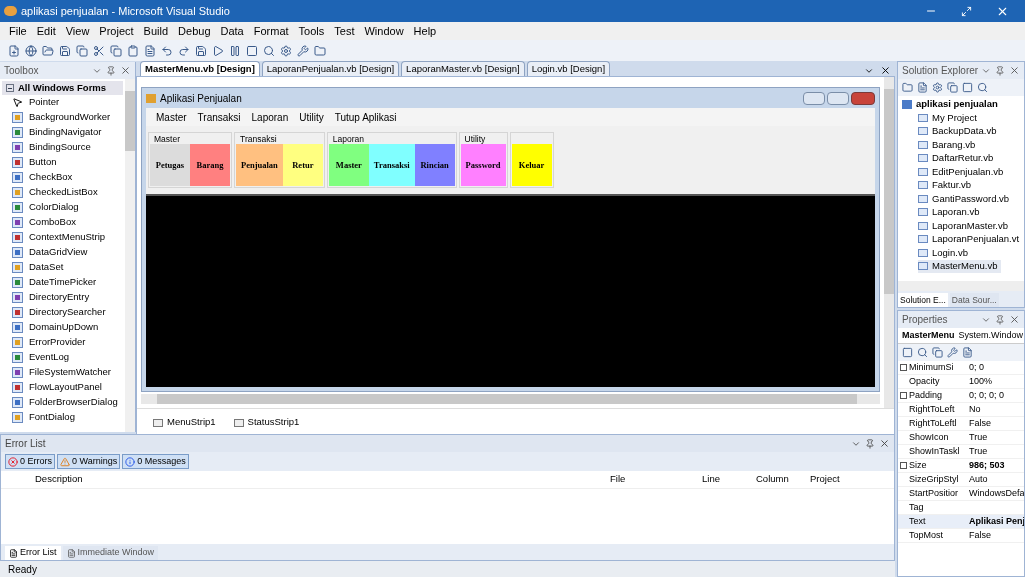 Image resolution: width=1025 pixels, height=577 pixels. Describe the element at coordinates (62, 267) in the screenshot. I see `toolbox-item: DataSet` at that location.